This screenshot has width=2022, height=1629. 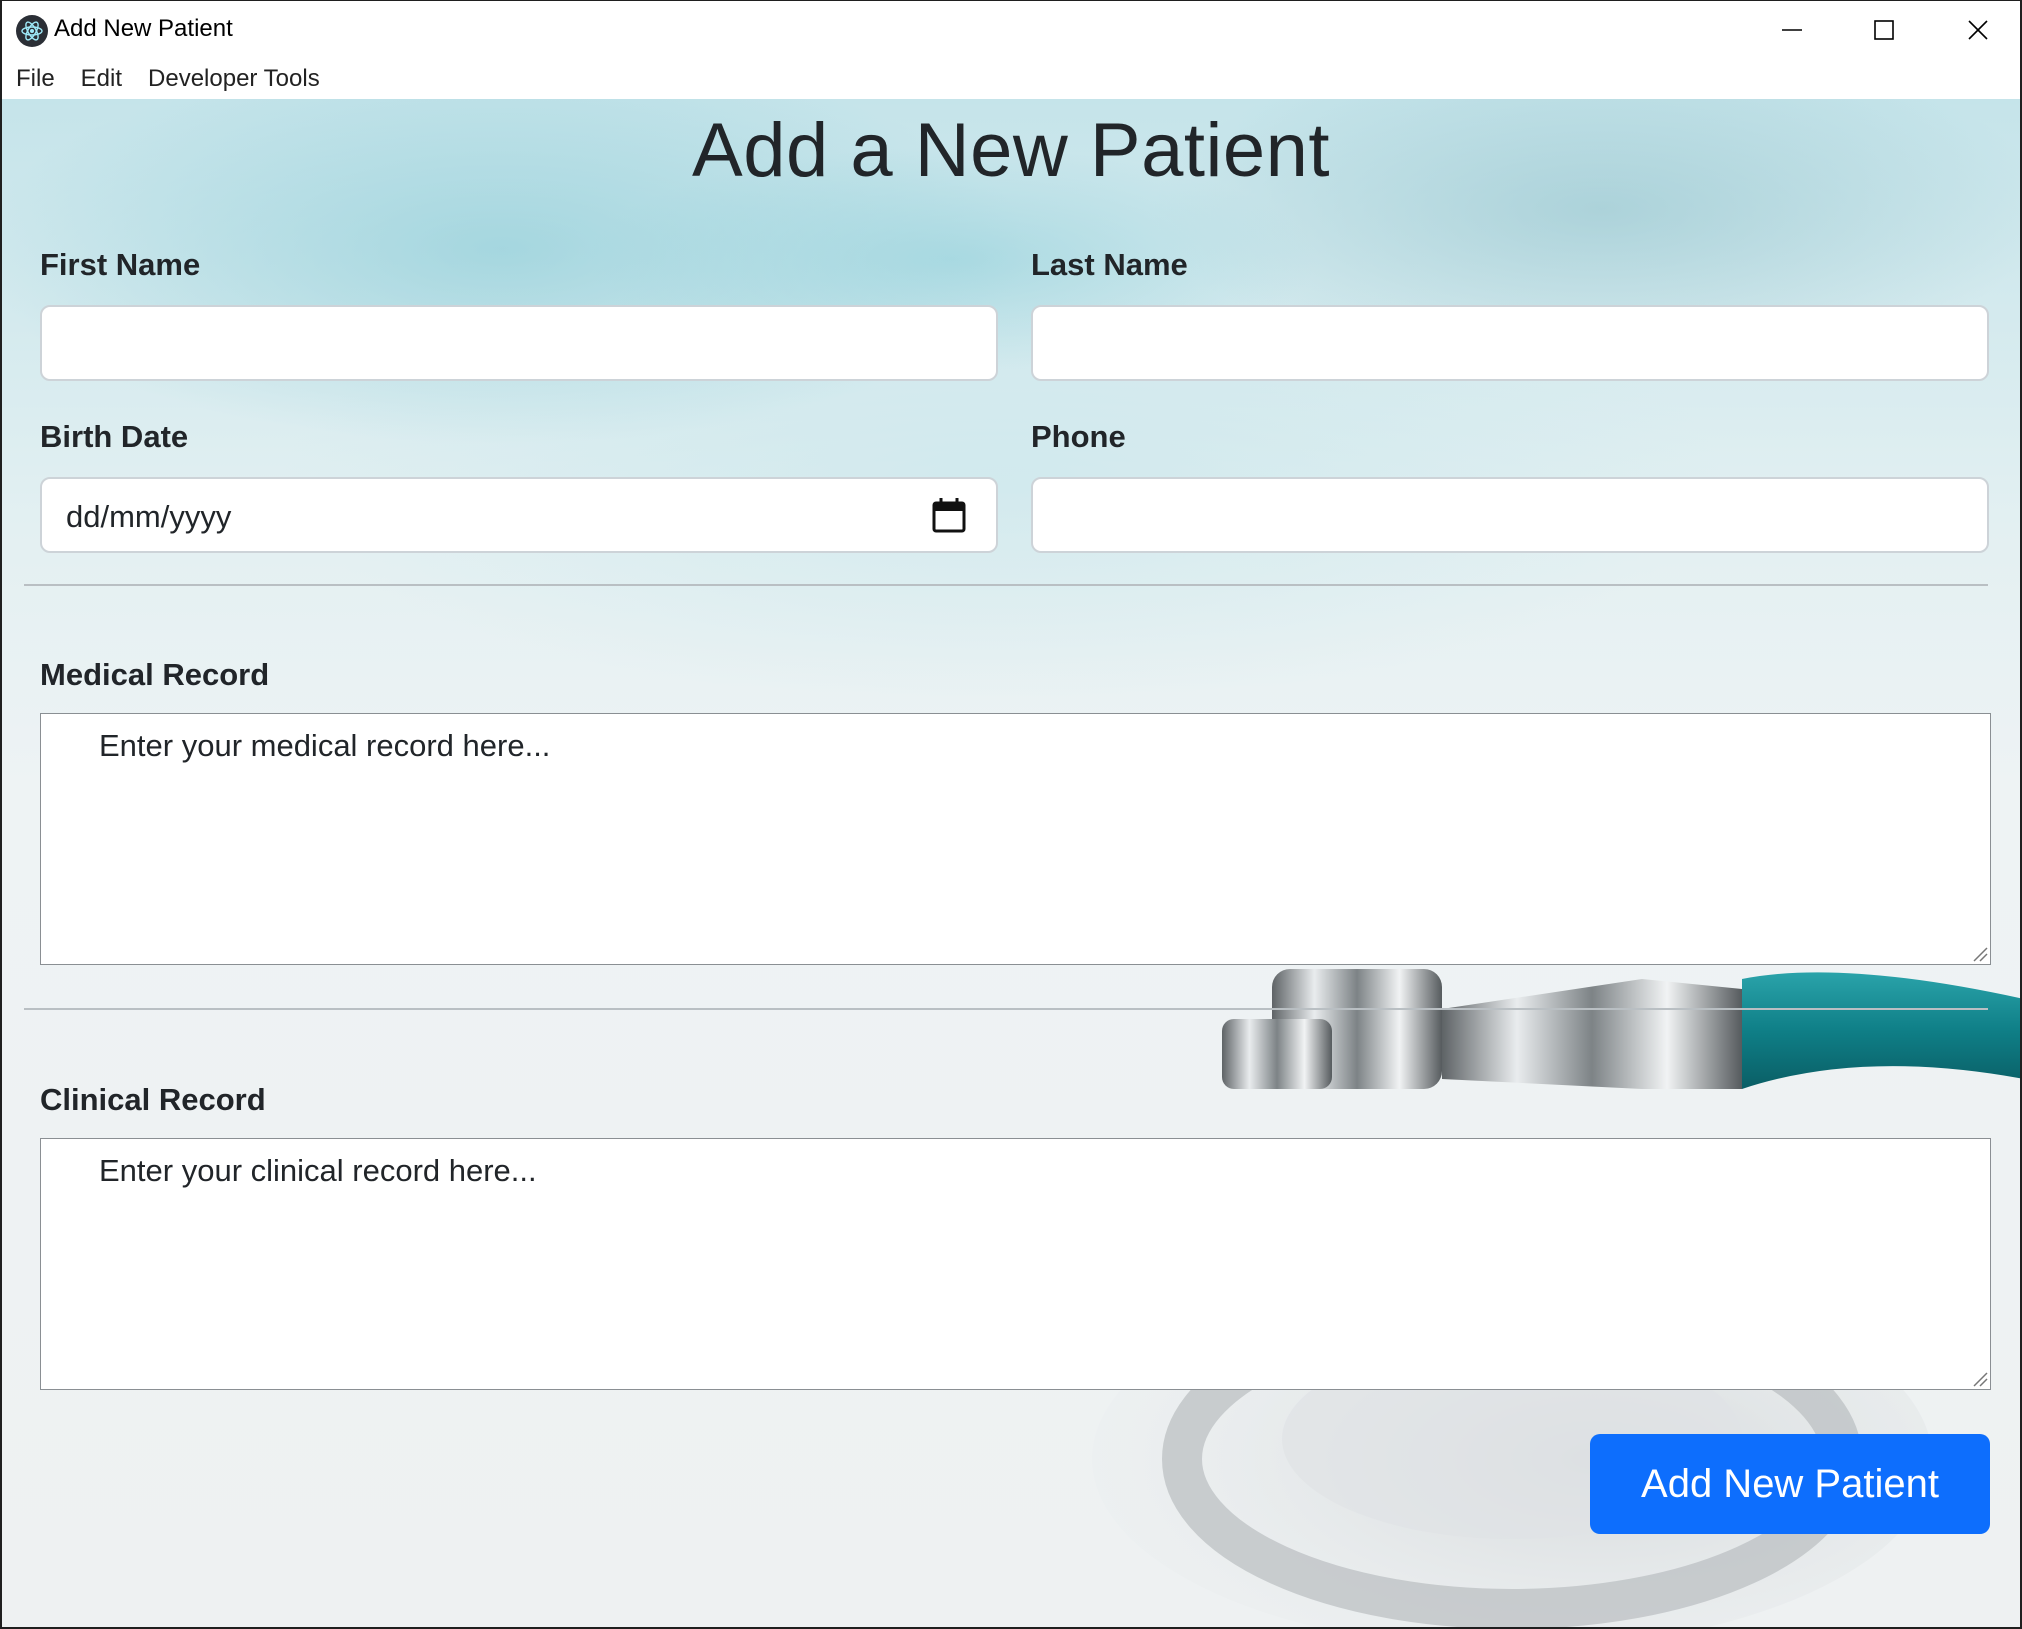 I want to click on minimize-icon, so click(x=1792, y=30).